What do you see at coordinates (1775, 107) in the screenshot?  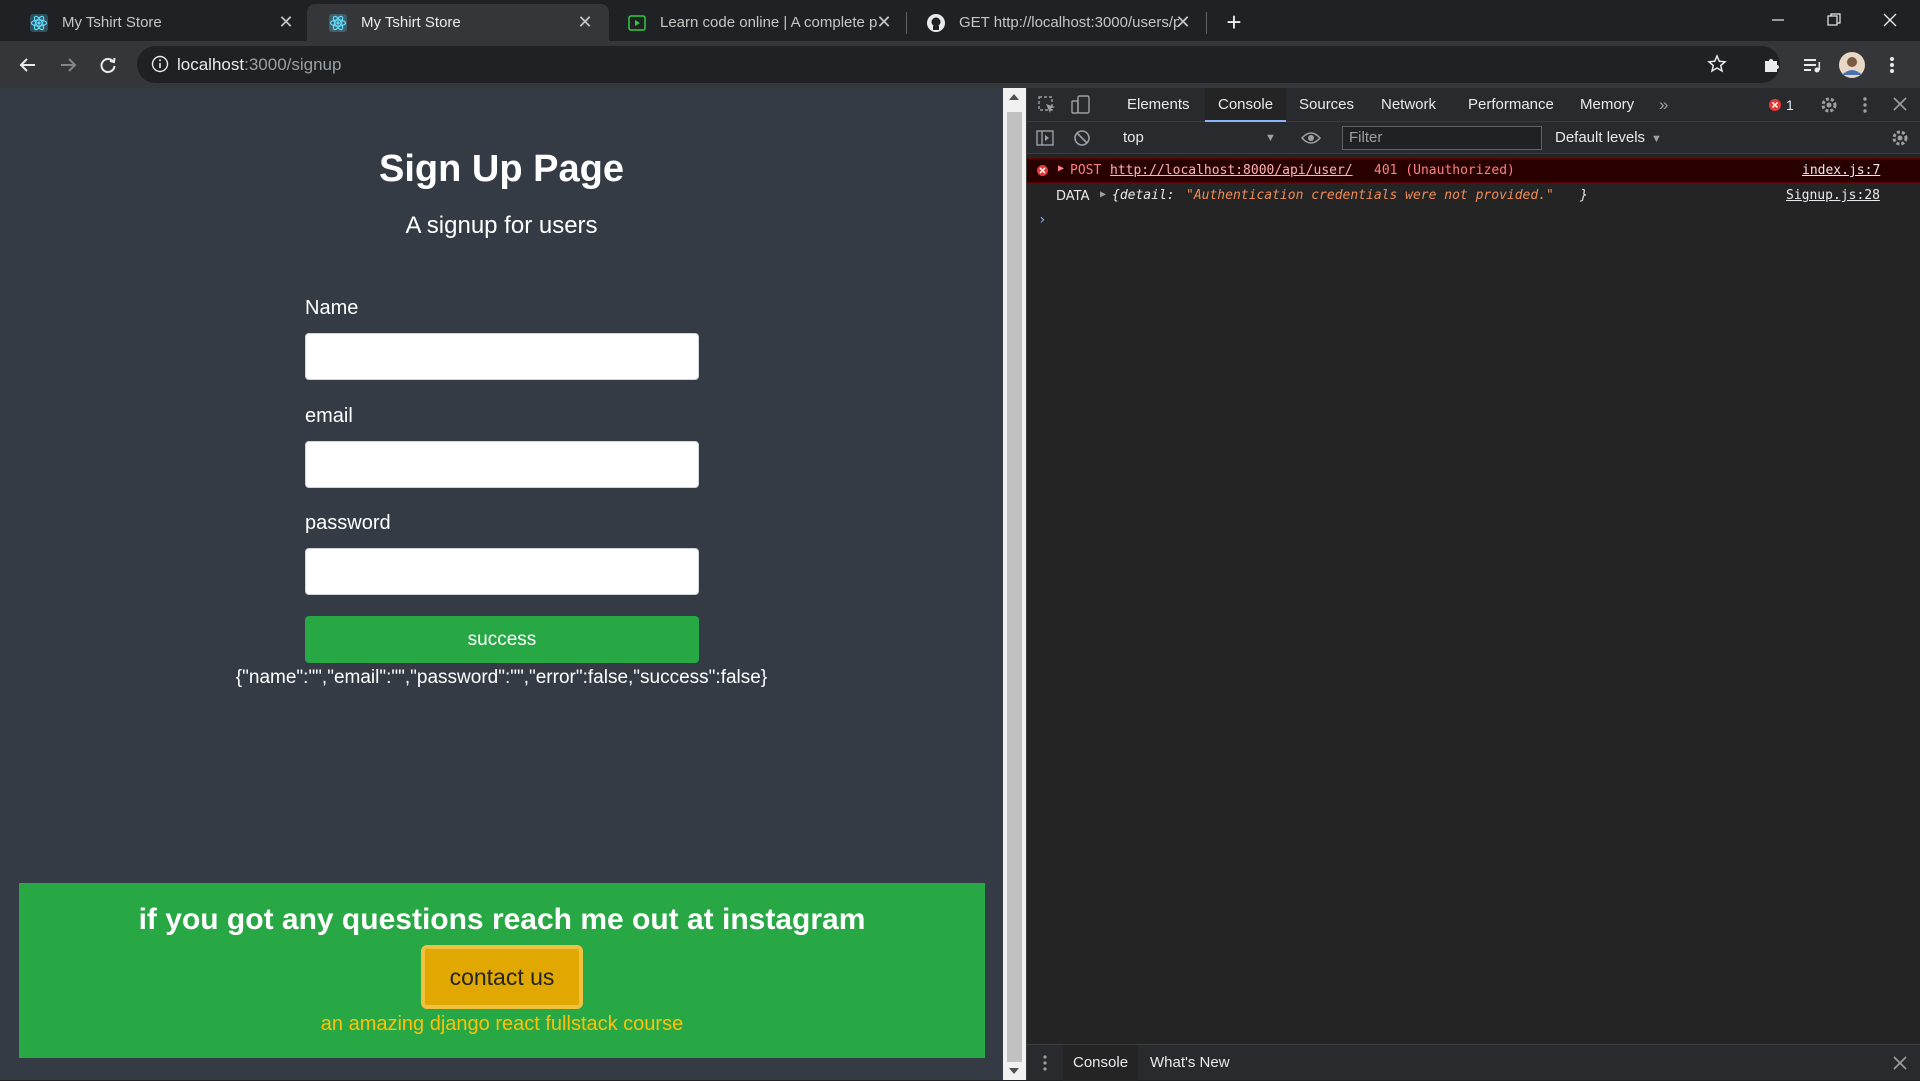 I see `error-badge-icon` at bounding box center [1775, 107].